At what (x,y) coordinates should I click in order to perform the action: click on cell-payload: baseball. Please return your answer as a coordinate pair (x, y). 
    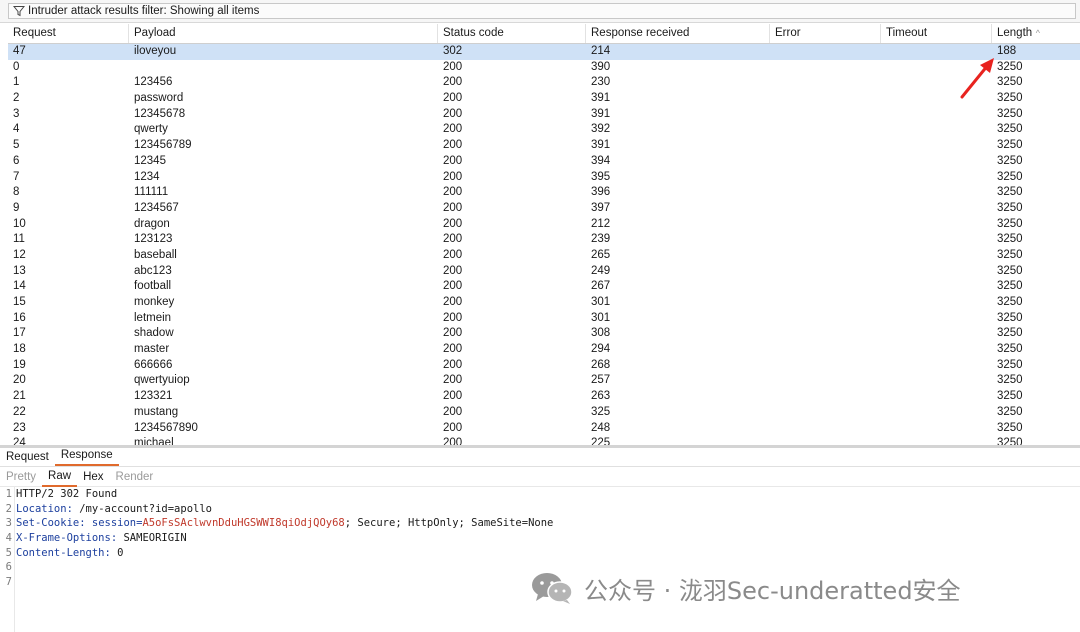
    Looking at the image, I should click on (155, 254).